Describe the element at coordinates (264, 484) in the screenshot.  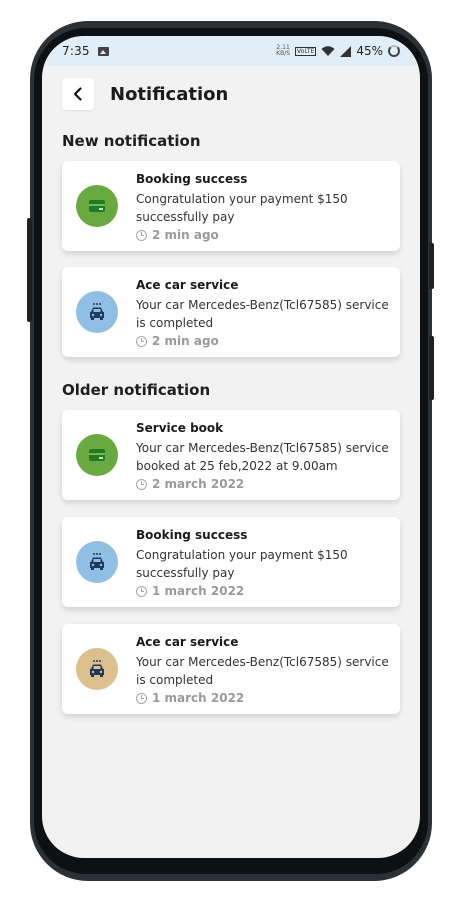
I see `notification-time-row: 2 march 2022` at that location.